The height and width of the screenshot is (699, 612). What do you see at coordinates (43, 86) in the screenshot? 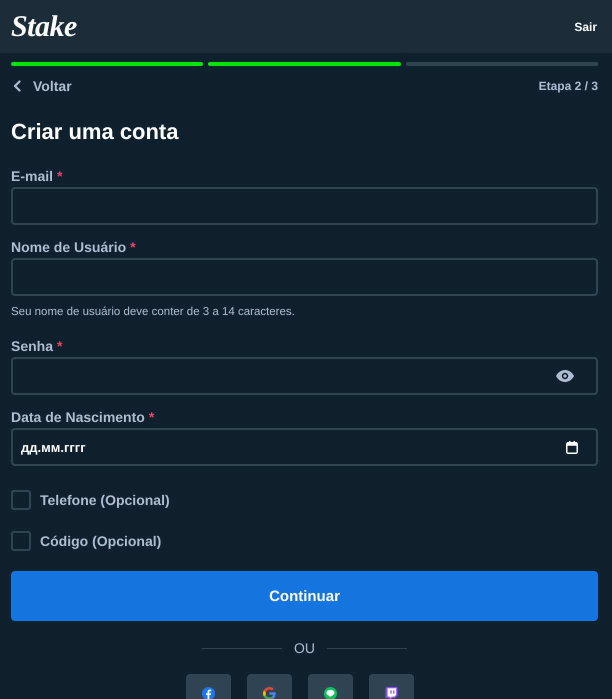
I see `back-button: Voltar` at bounding box center [43, 86].